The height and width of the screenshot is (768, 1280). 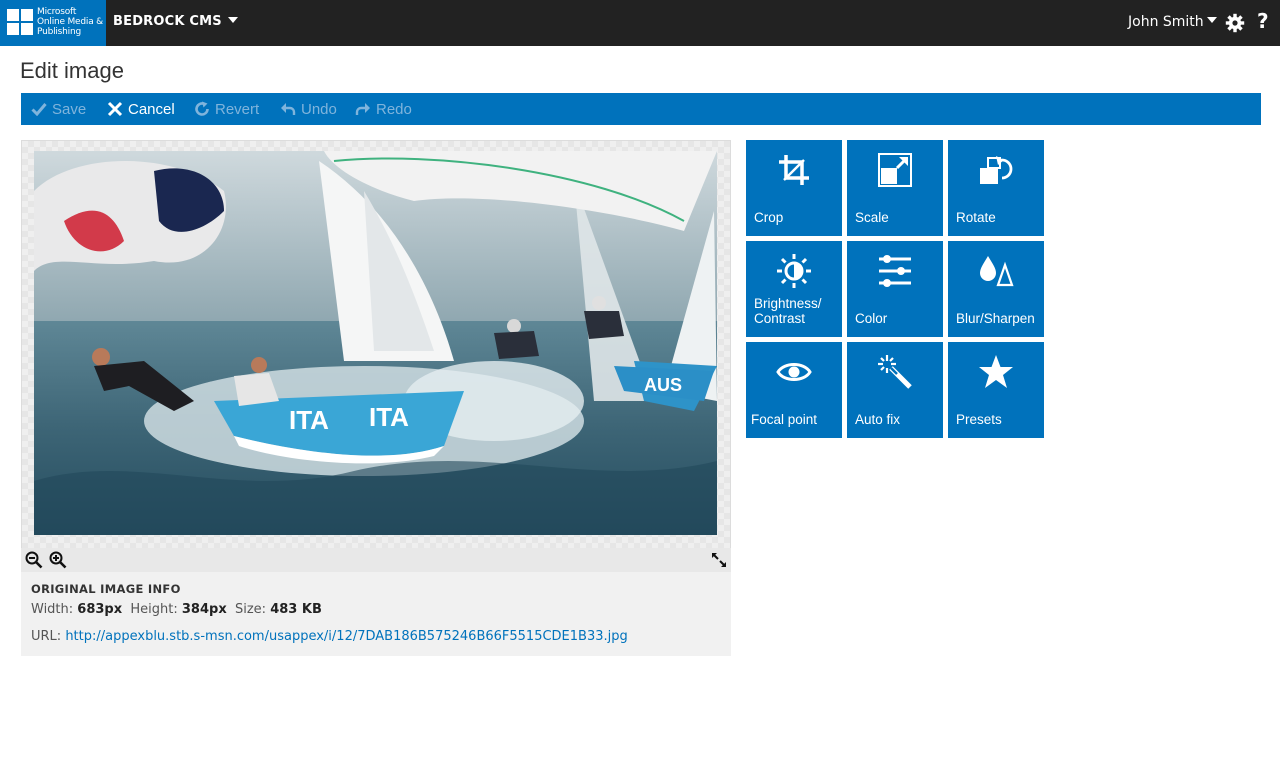 What do you see at coordinates (895, 289) in the screenshot?
I see `color-tile: Color` at bounding box center [895, 289].